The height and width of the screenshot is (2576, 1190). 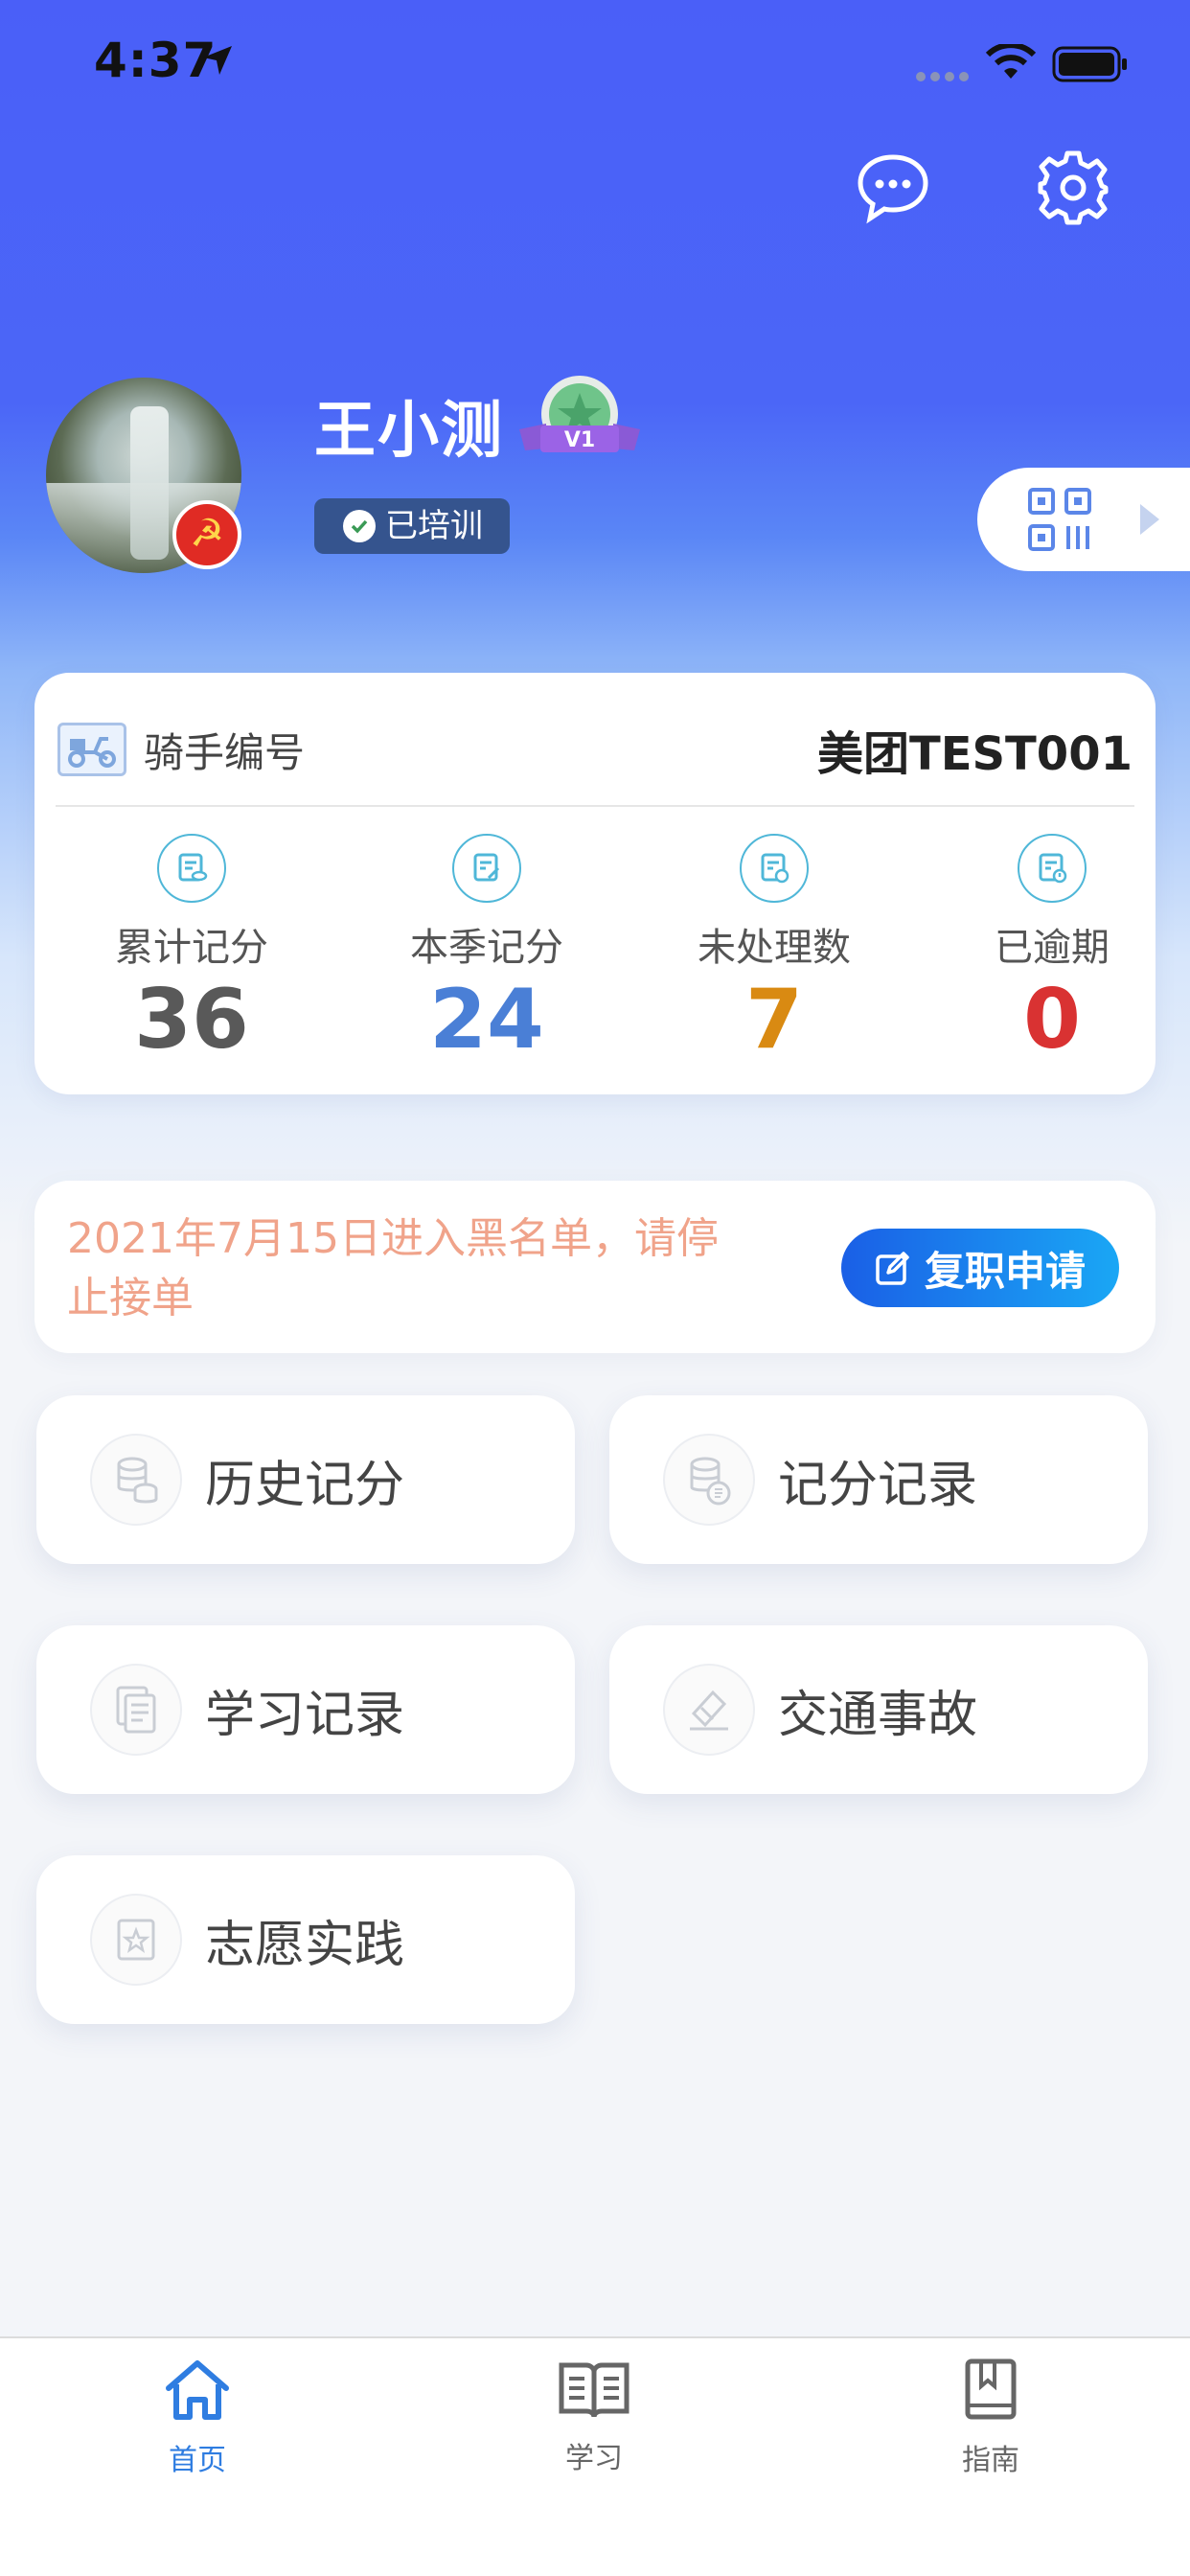 I want to click on menu-study-record: 学习记录, so click(x=305, y=1709).